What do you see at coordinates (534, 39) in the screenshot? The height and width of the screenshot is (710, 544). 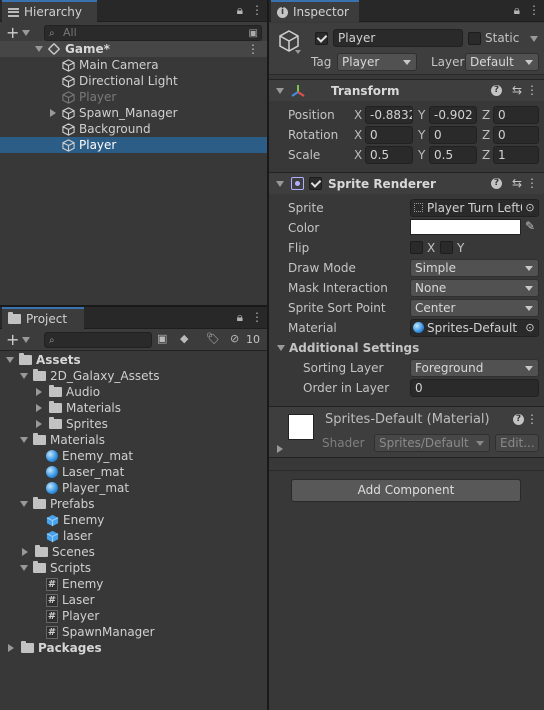 I see `static-dropdown-icon` at bounding box center [534, 39].